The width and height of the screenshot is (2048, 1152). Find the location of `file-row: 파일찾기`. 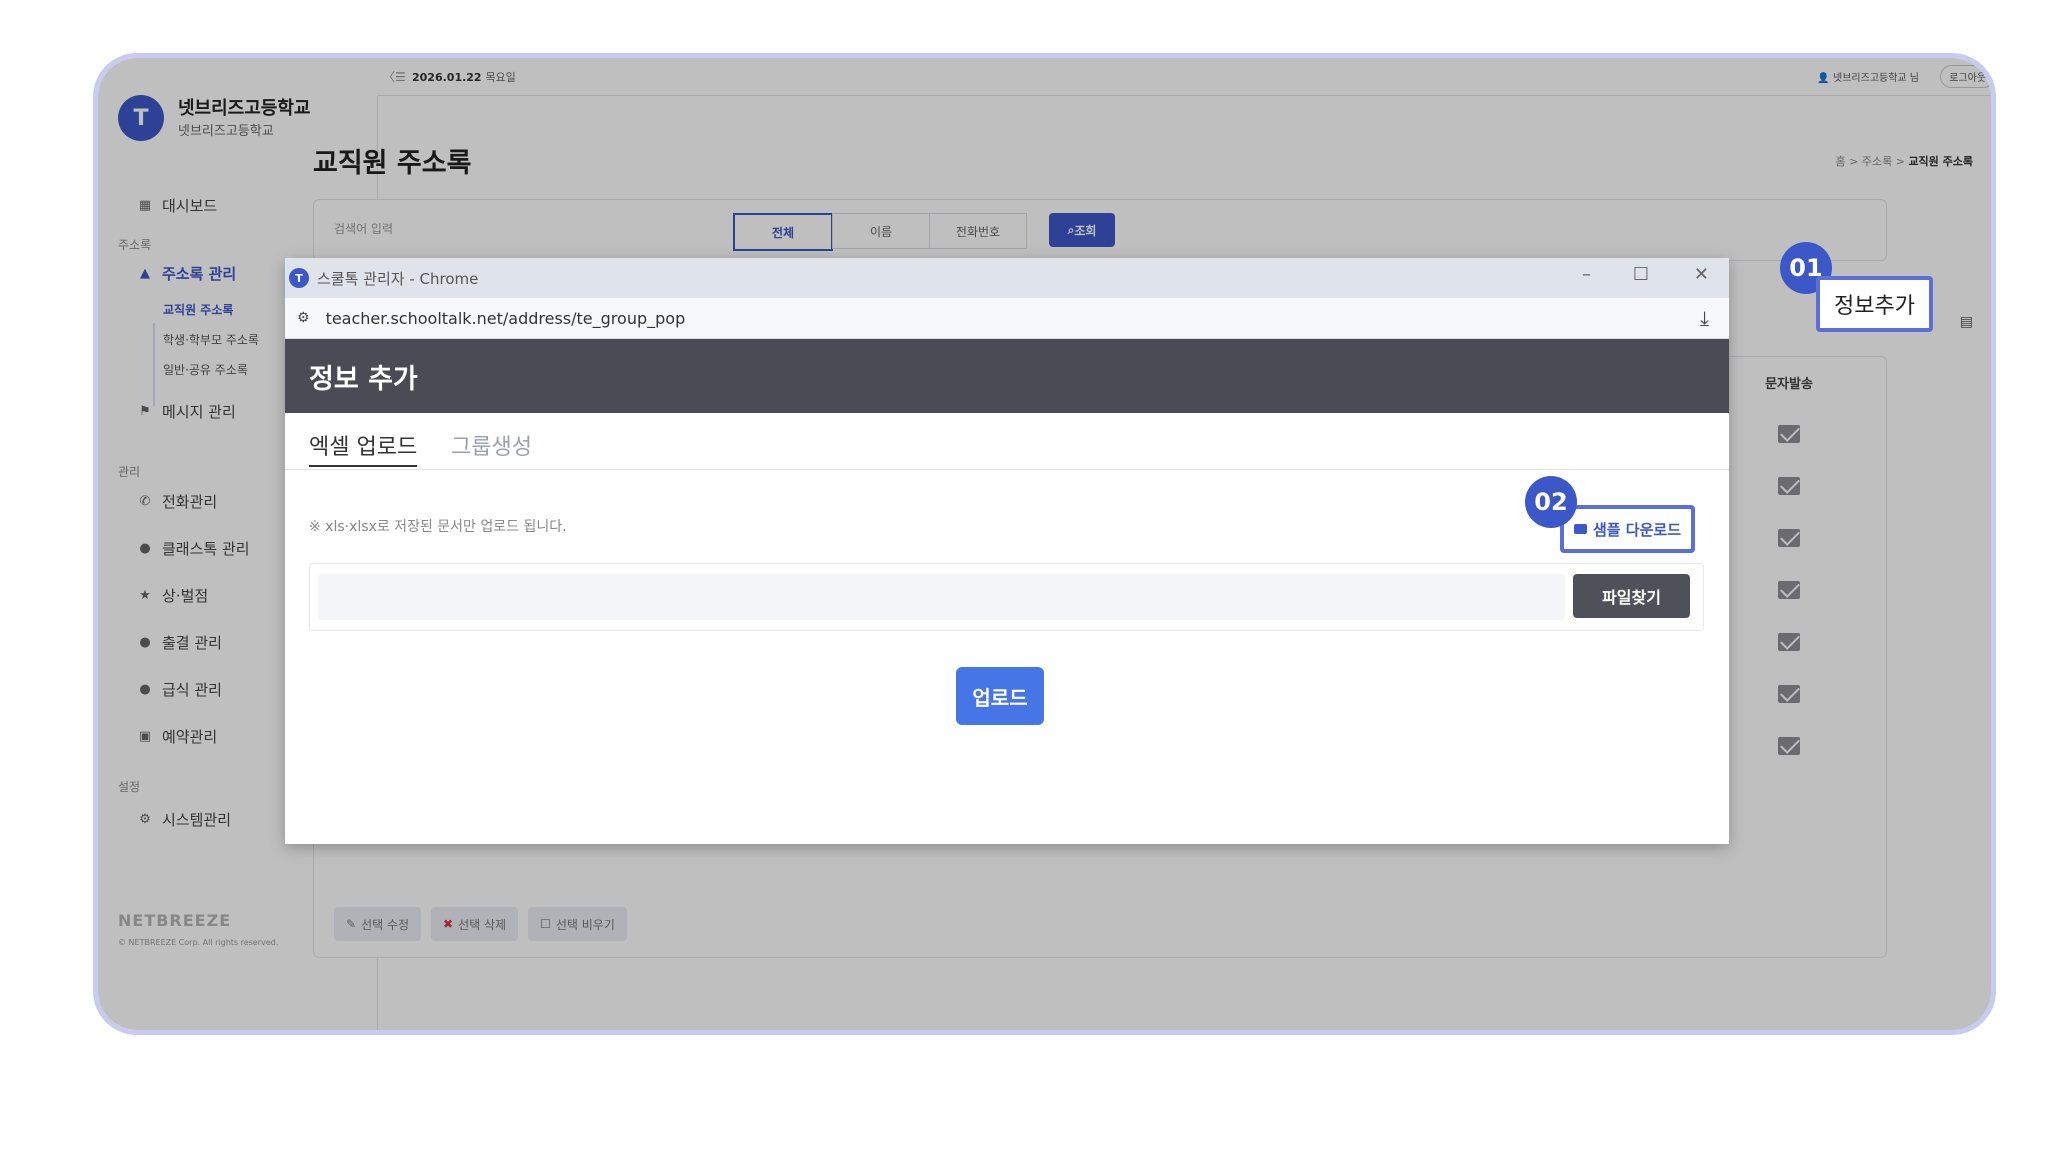

file-row: 파일찾기 is located at coordinates (1006, 597).